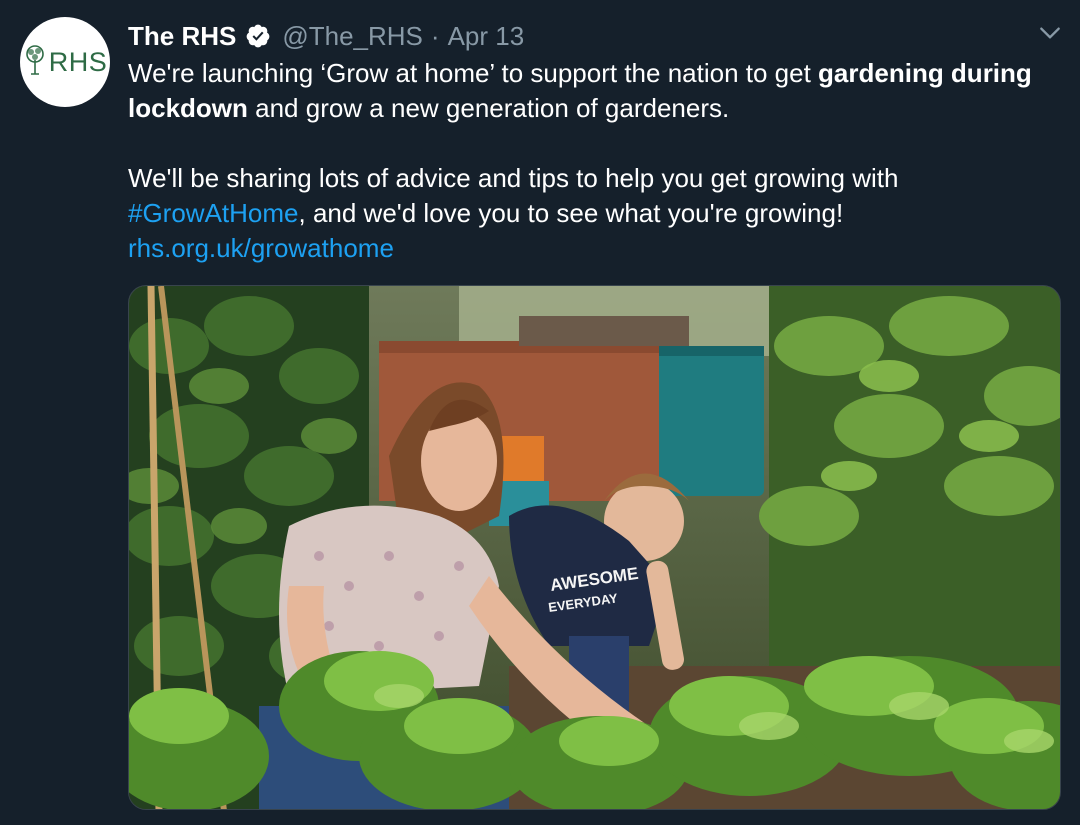 The width and height of the screenshot is (1080, 825). What do you see at coordinates (352, 36) in the screenshot?
I see `handle: @The_RHS` at bounding box center [352, 36].